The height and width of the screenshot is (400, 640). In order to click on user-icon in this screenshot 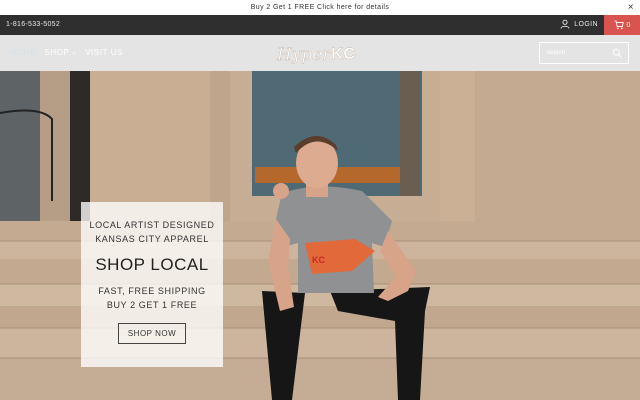, I will do `click(565, 24)`.